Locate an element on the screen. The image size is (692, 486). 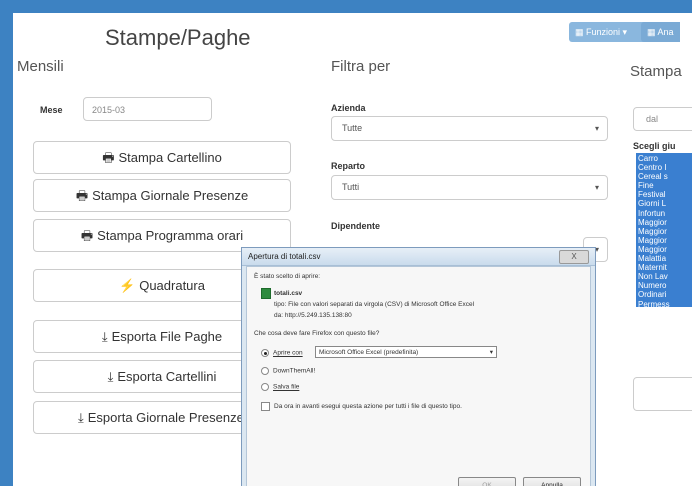
scegli-label: Scegli giu is located at coordinates (654, 146).